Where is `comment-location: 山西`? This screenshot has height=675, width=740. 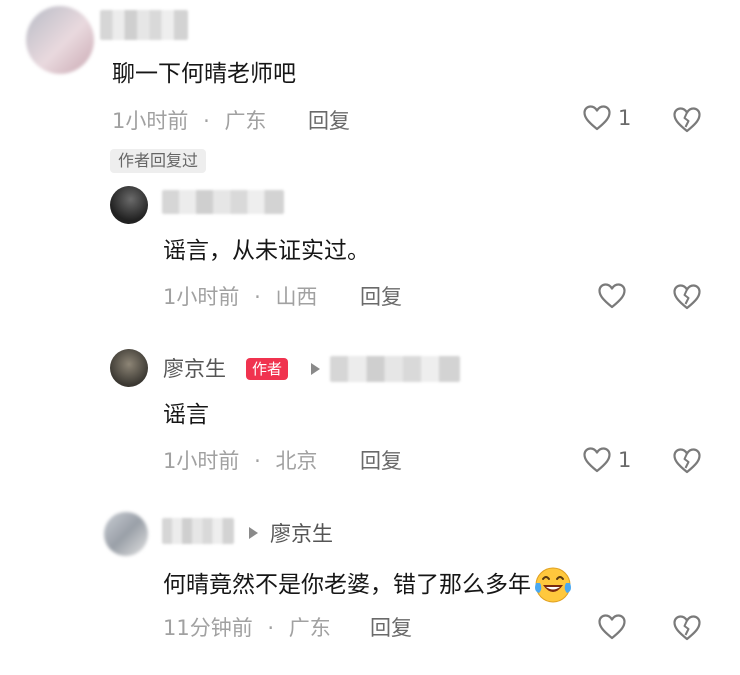 comment-location: 山西 is located at coordinates (296, 297).